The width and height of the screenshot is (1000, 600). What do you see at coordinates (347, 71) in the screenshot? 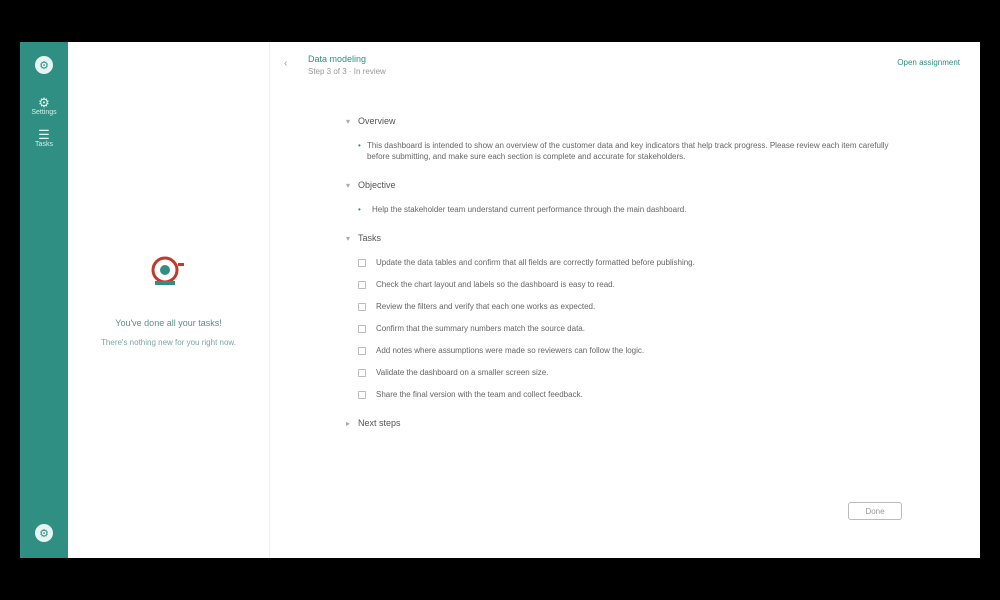
I see `page-subtitle: Step 3 of 3 · In review` at bounding box center [347, 71].